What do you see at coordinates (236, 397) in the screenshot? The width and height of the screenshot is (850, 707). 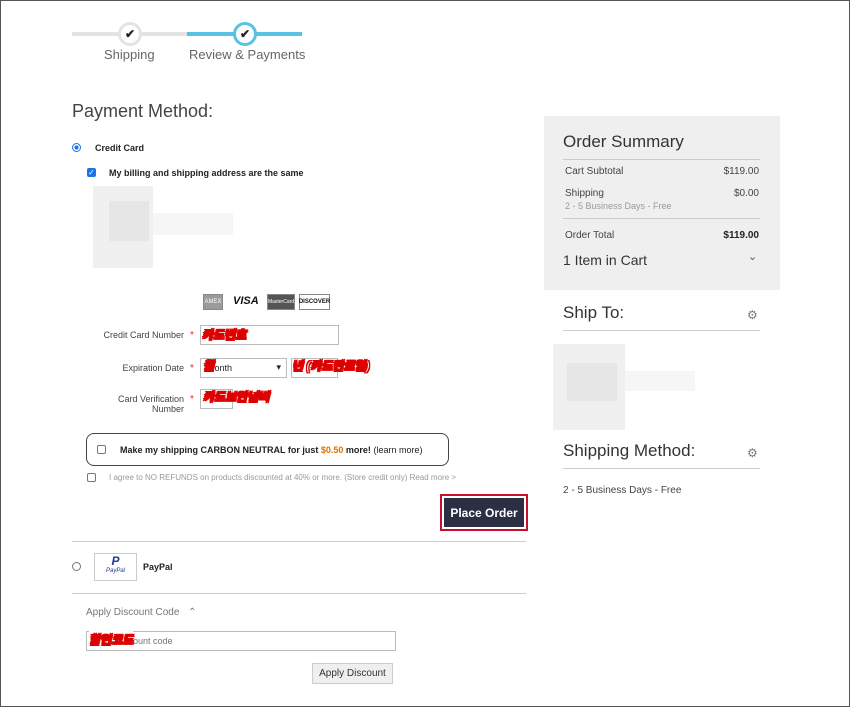 I see `cvv-annotation: 카드보안넘버` at bounding box center [236, 397].